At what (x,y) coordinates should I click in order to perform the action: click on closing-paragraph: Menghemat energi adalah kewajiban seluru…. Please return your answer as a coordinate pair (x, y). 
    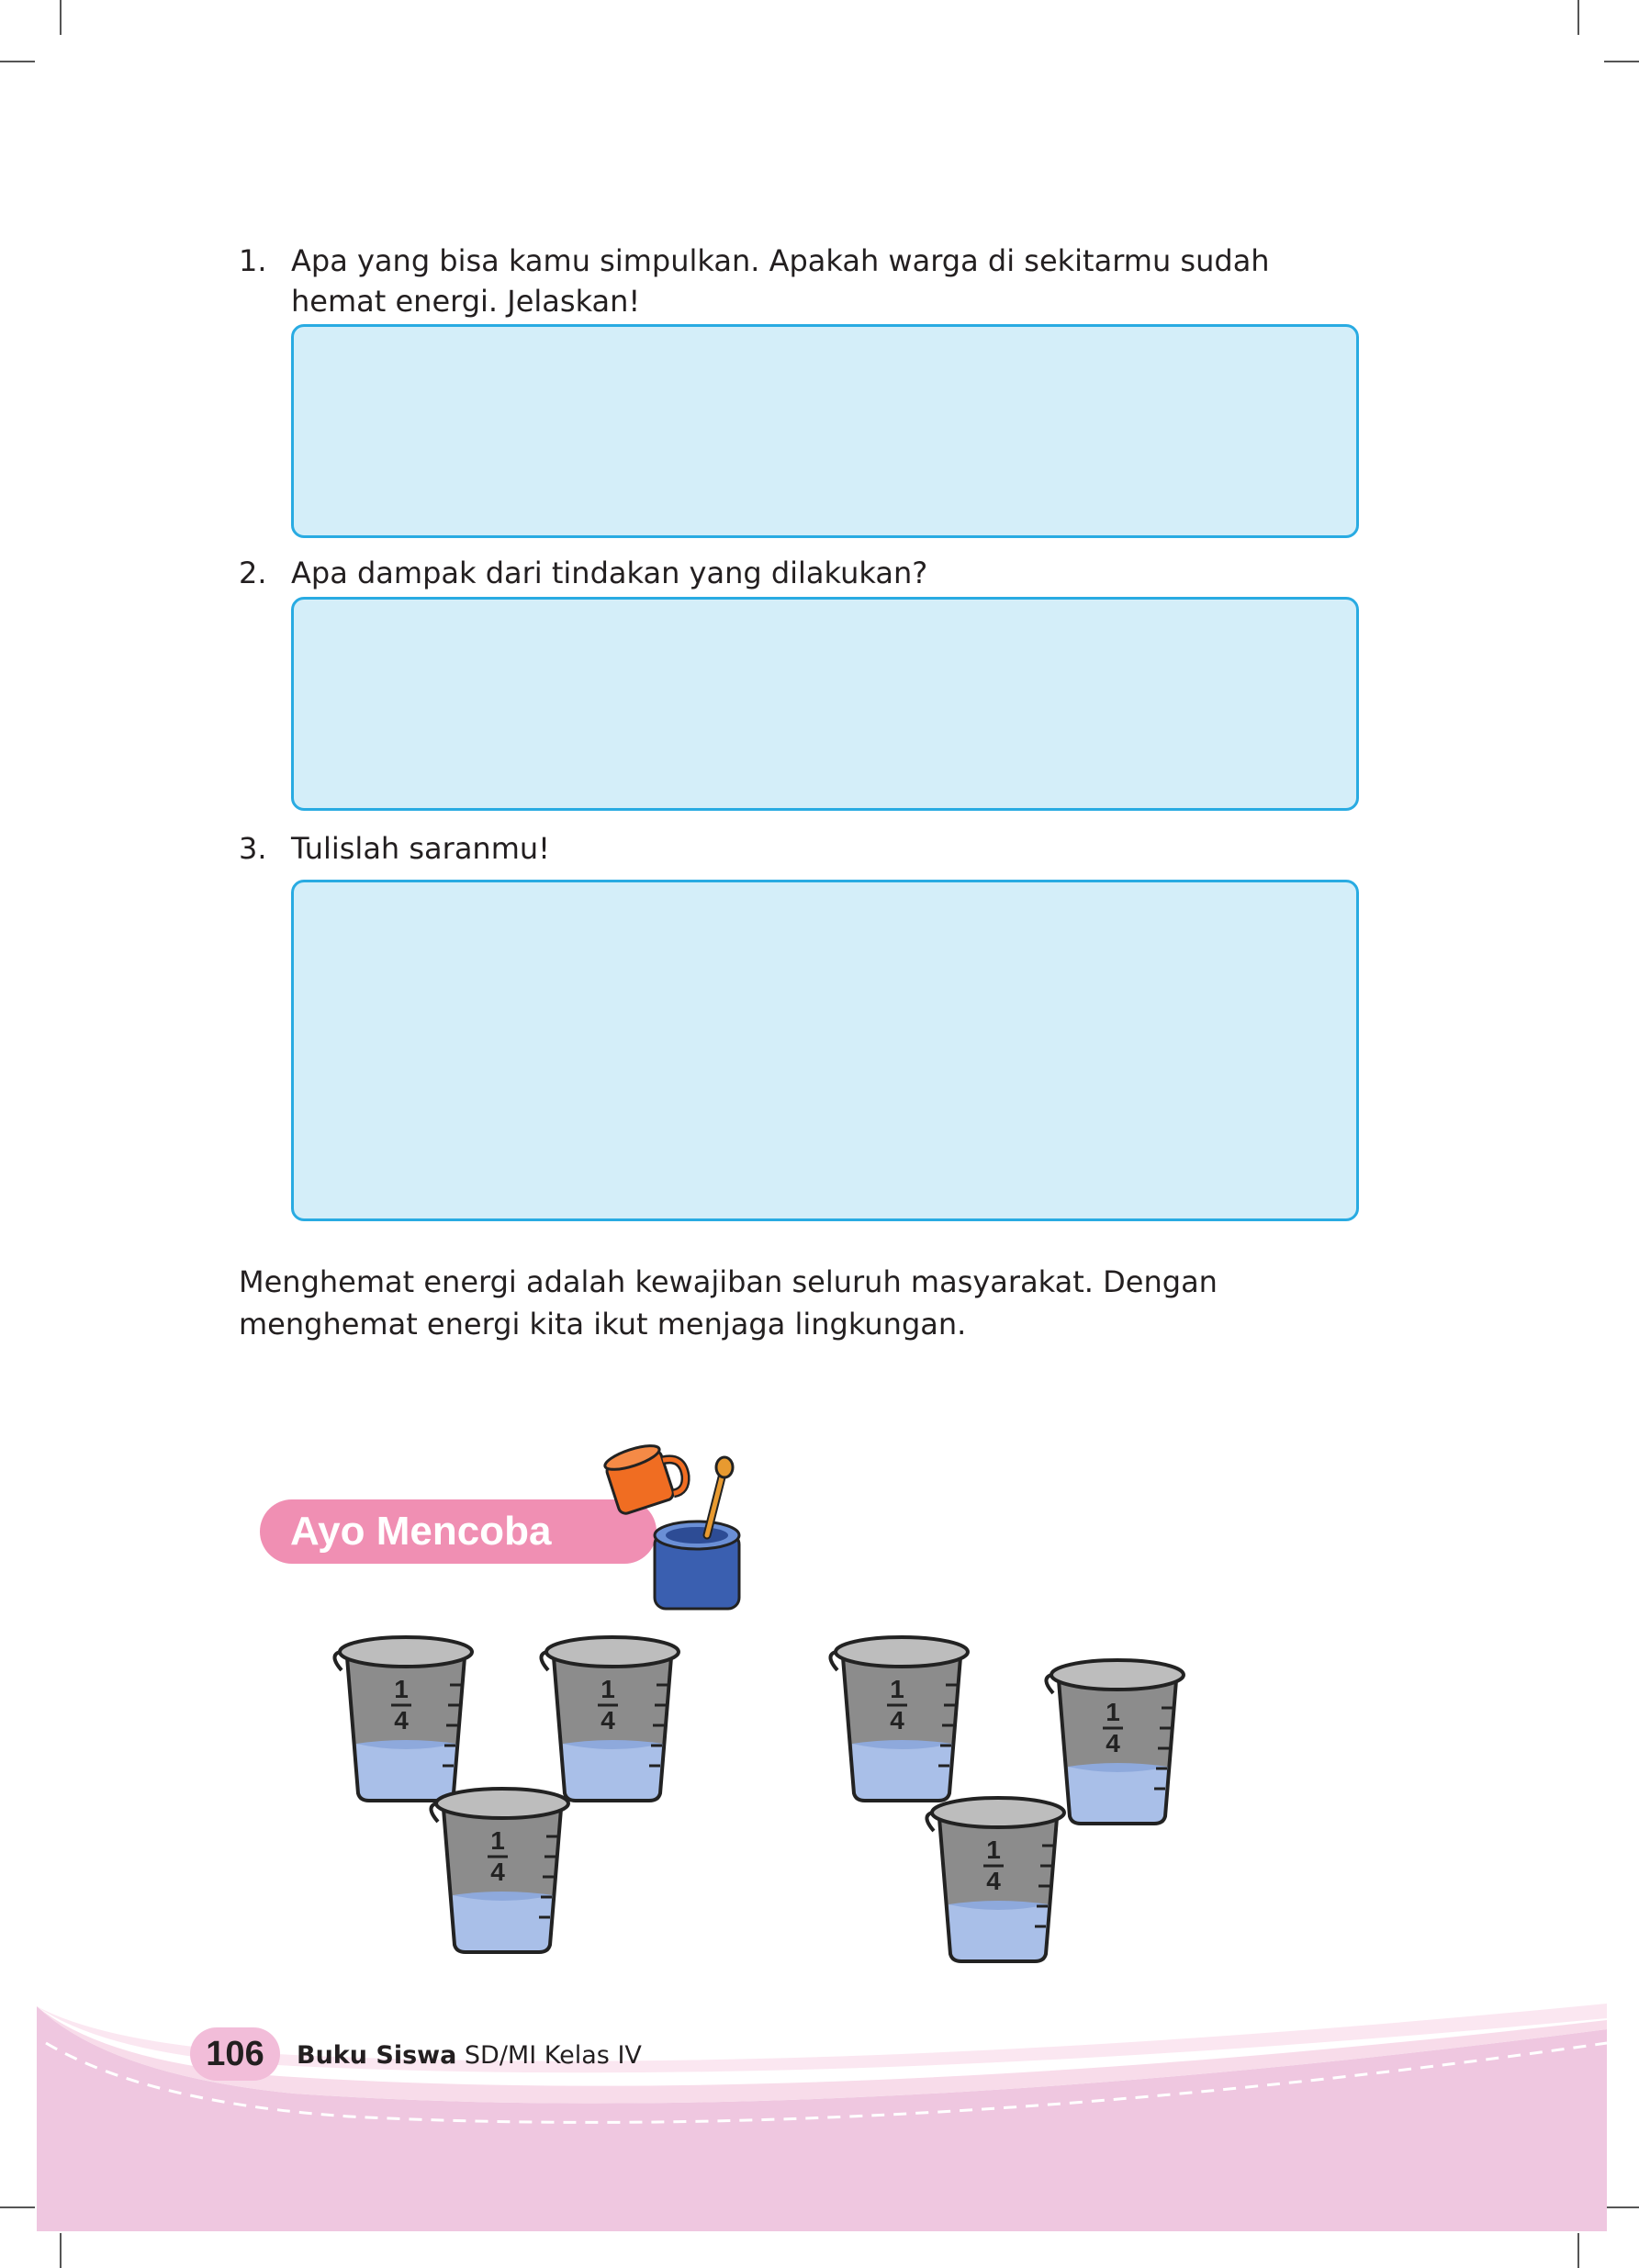
    Looking at the image, I should click on (728, 1303).